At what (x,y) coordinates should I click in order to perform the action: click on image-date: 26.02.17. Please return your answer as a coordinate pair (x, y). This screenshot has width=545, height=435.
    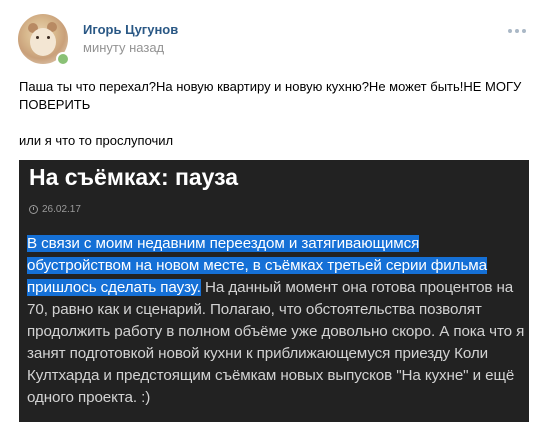
    Looking at the image, I should click on (55, 209).